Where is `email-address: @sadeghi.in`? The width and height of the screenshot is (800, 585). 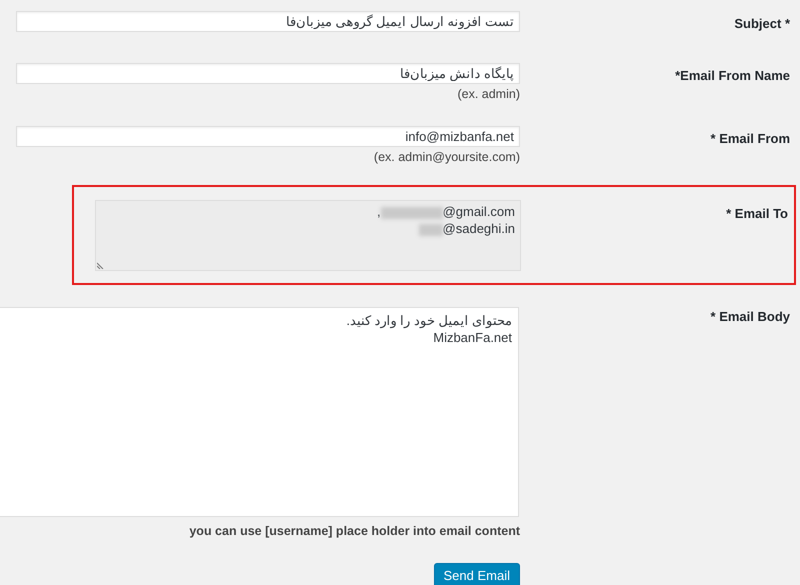
email-address: @sadeghi.in is located at coordinates (478, 228).